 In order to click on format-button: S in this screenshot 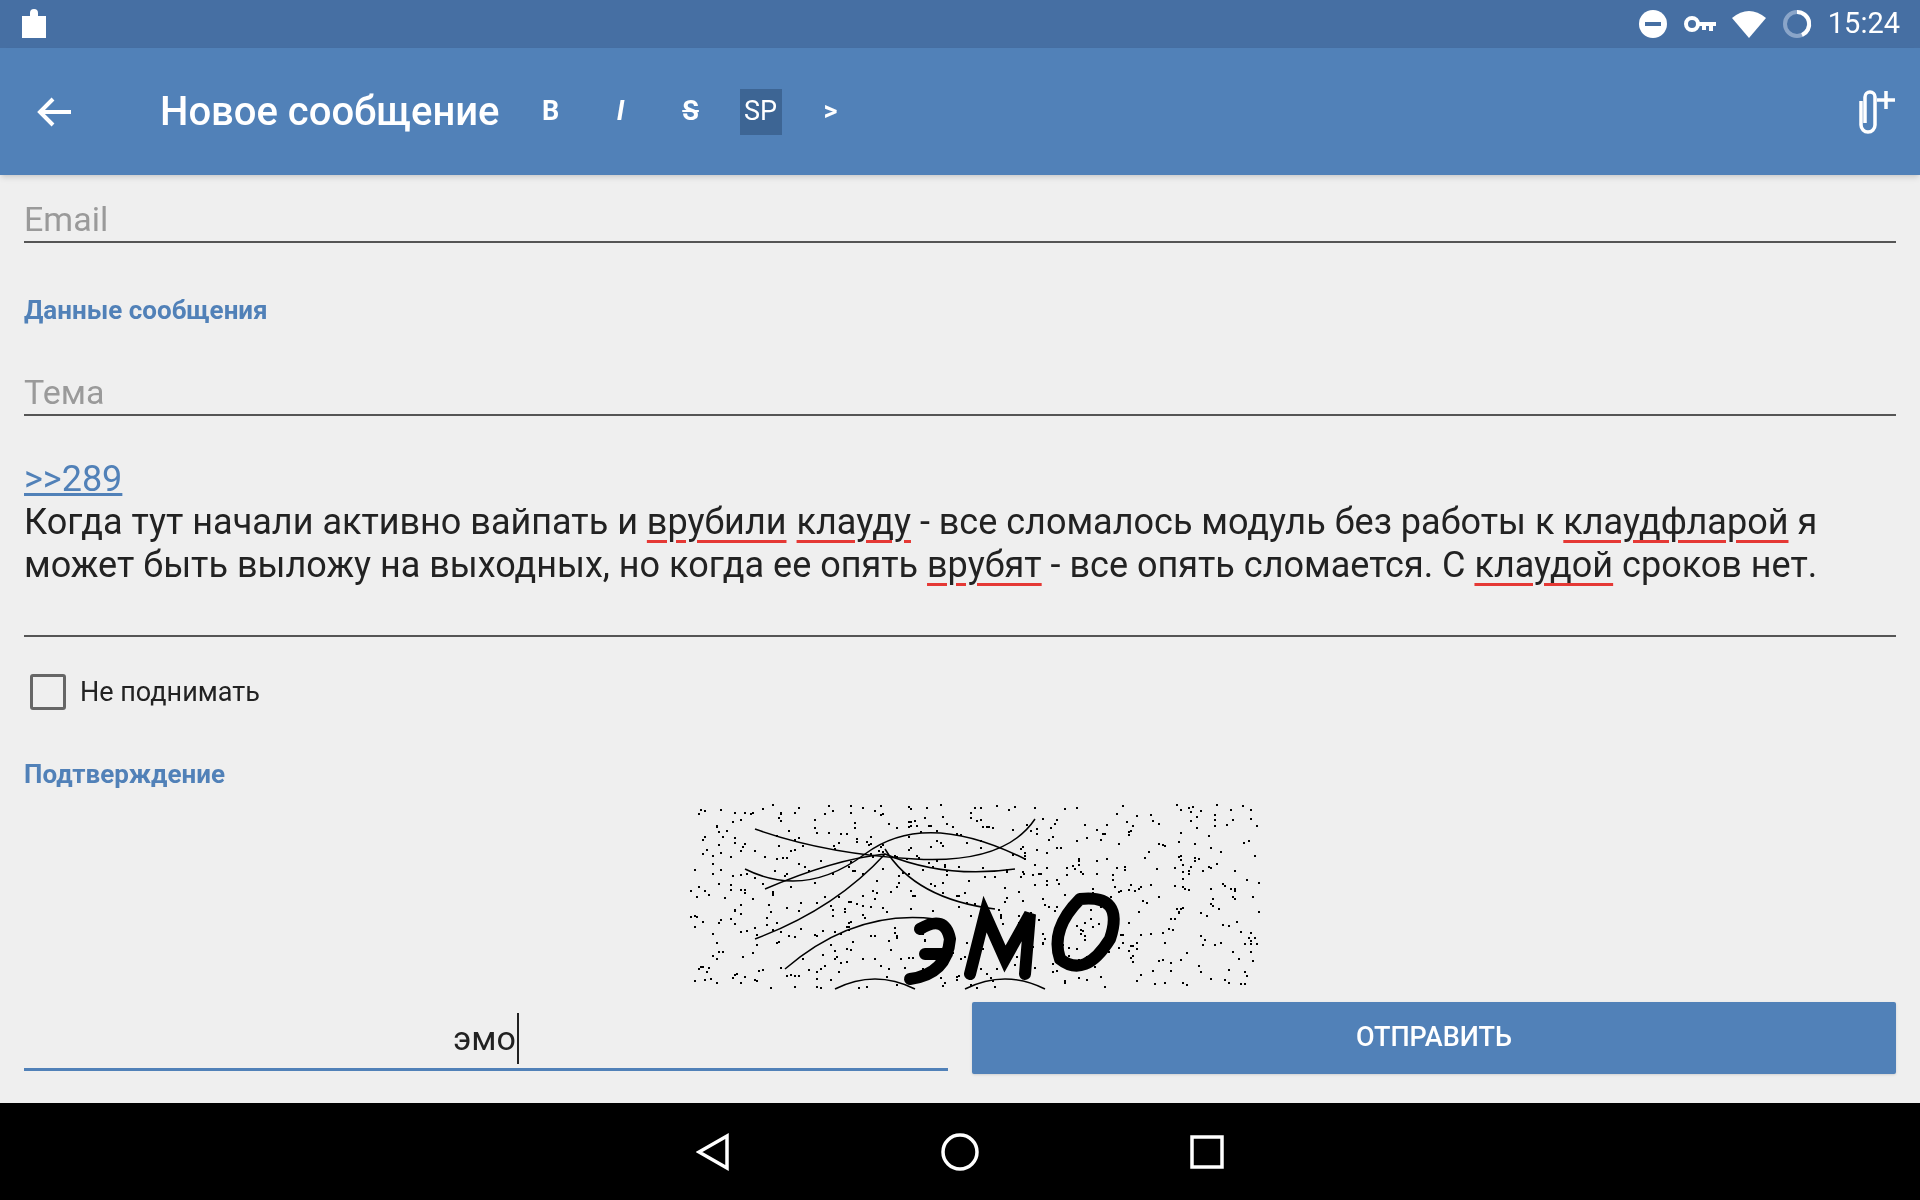, I will do `click(690, 111)`.